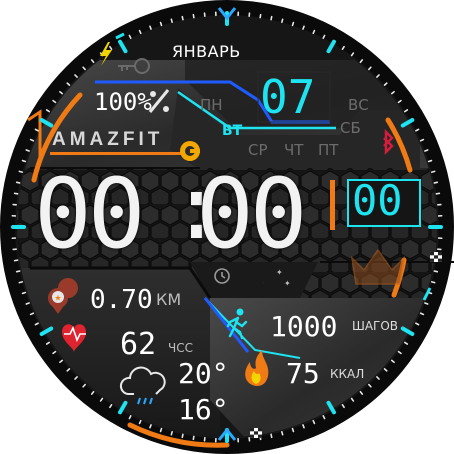 This screenshot has height=454, width=454. What do you see at coordinates (90, 214) in the screenshot?
I see `time-hours: 00` at bounding box center [90, 214].